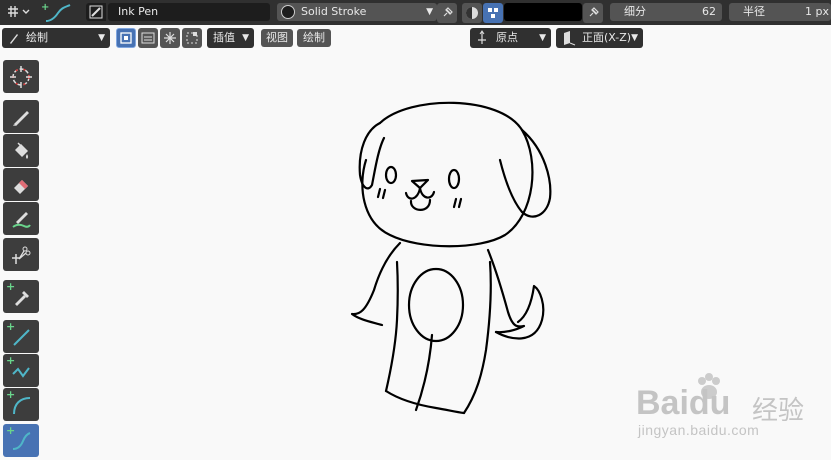 The height and width of the screenshot is (460, 831). Describe the element at coordinates (778, 410) in the screenshot. I see `watermark-brand-cn: 经验` at that location.